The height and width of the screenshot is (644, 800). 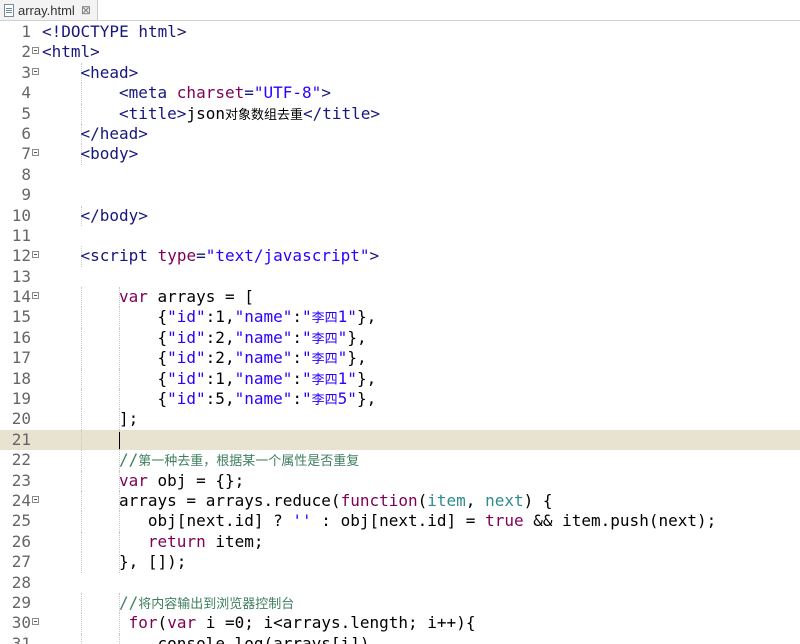 I want to click on line-number: 8, so click(x=26, y=174).